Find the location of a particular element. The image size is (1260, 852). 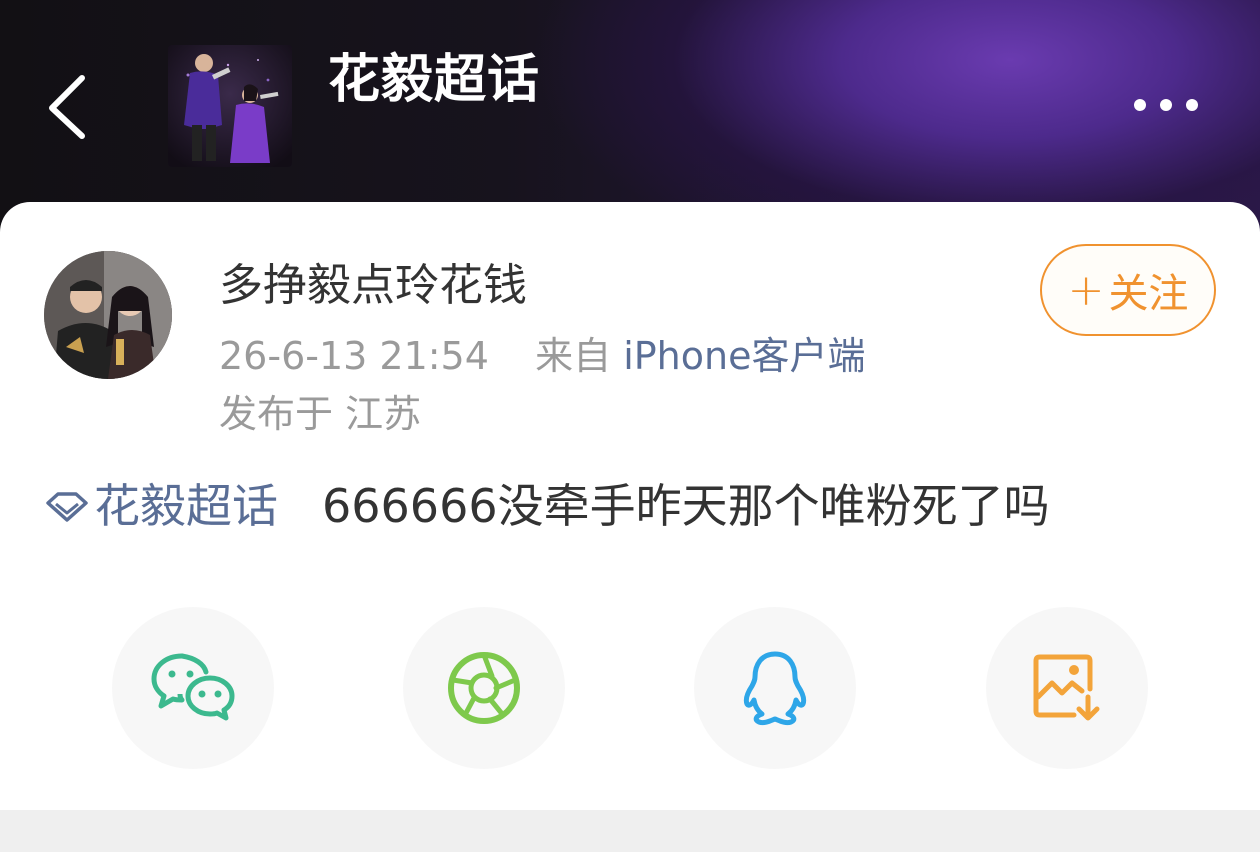

avatar-photo is located at coordinates (108, 315).